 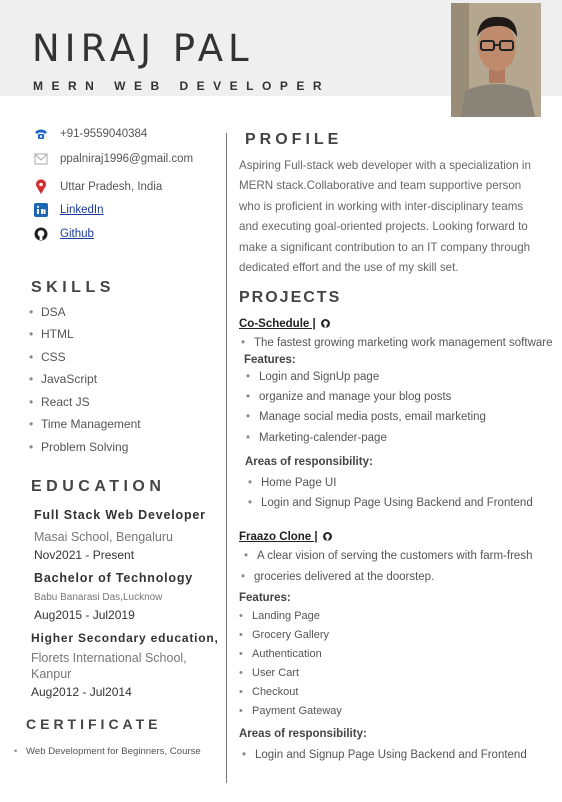 What do you see at coordinates (111, 187) in the screenshot?
I see `location-text: Uttar Pradesh, India` at bounding box center [111, 187].